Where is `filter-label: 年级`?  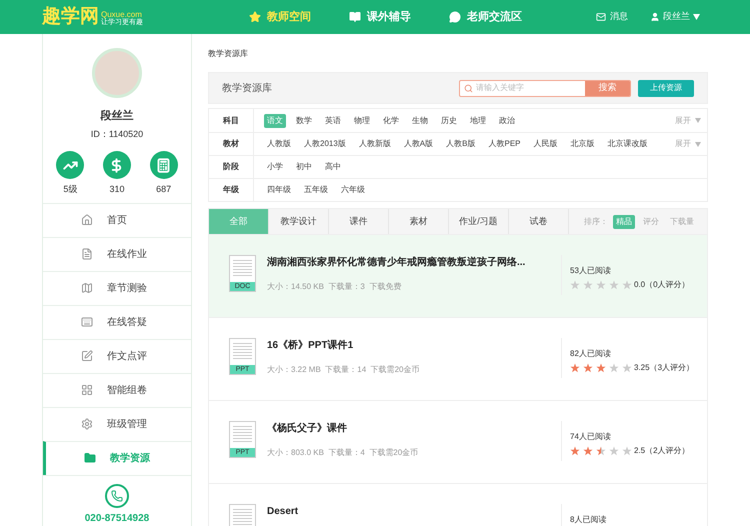
filter-label: 年级 is located at coordinates (231, 190).